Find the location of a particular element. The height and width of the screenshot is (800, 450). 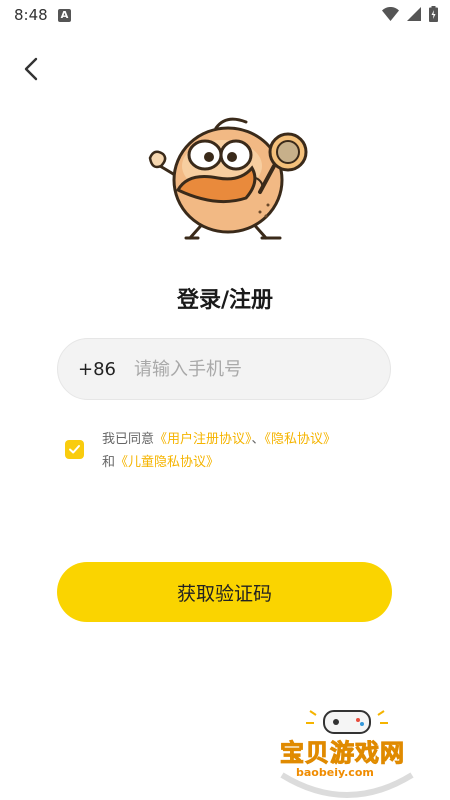

page-title: 登录/注册 is located at coordinates (225, 300).